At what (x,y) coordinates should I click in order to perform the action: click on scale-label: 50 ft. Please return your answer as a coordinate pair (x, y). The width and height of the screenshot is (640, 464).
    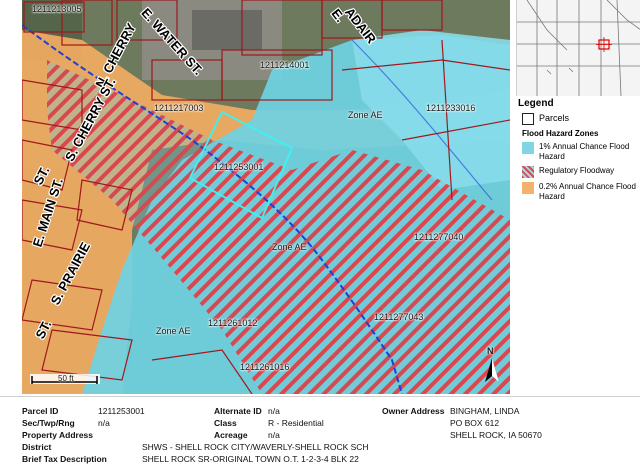
    Looking at the image, I should click on (66, 378).